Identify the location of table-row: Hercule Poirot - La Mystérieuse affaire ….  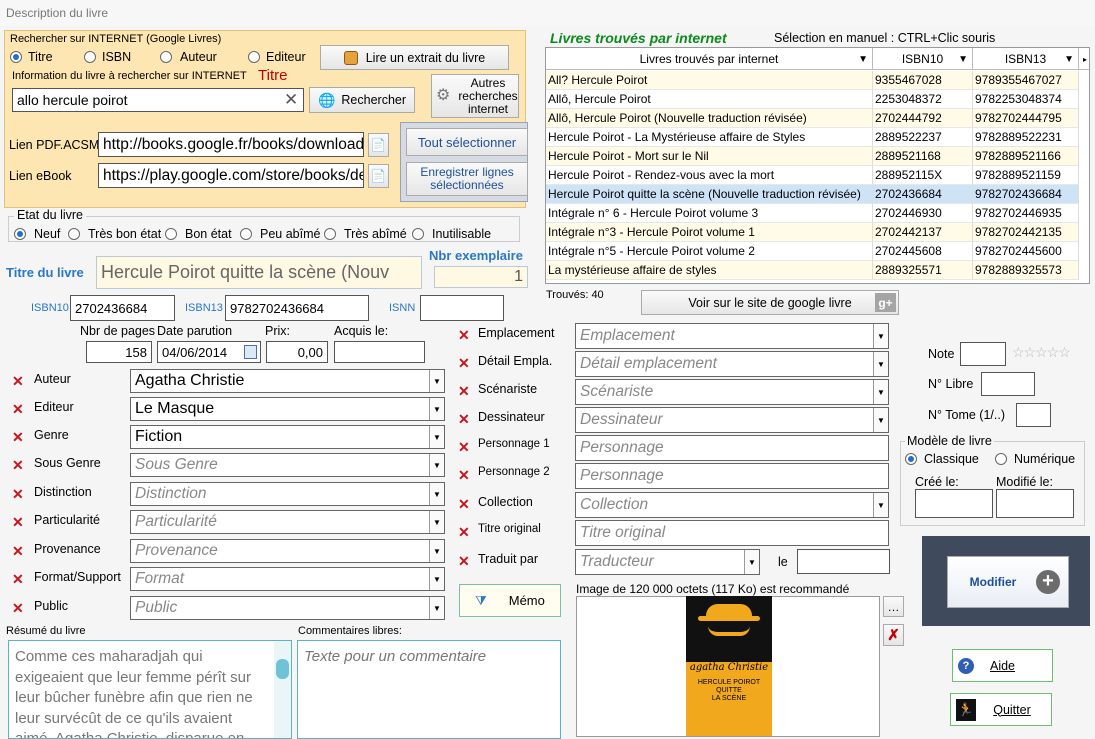
(812, 137).